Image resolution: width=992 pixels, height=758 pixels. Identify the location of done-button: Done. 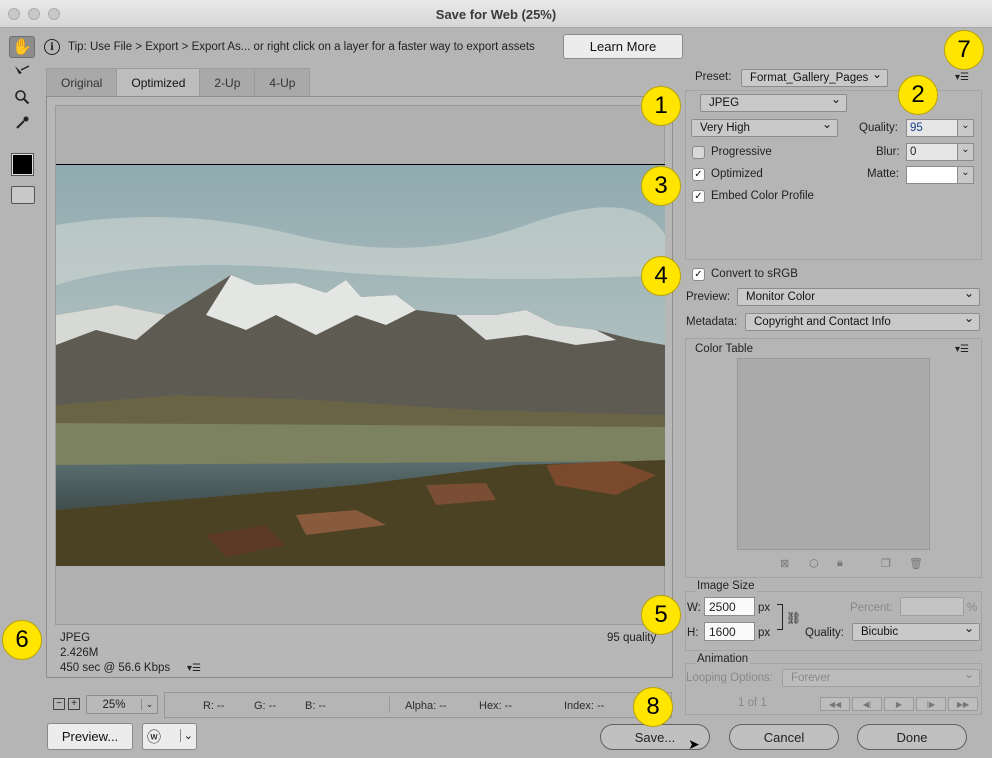
(912, 737).